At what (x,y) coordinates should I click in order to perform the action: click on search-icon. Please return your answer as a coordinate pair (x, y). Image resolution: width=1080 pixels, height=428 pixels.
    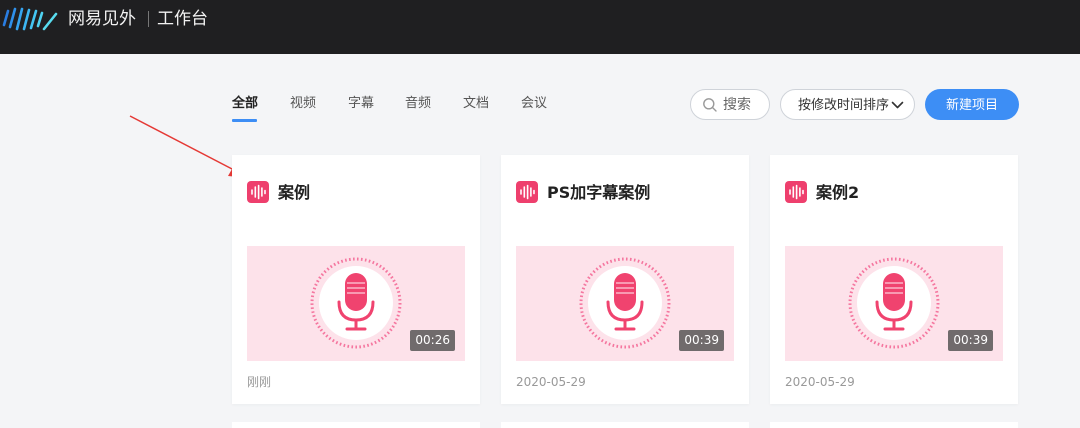
    Looking at the image, I should click on (710, 105).